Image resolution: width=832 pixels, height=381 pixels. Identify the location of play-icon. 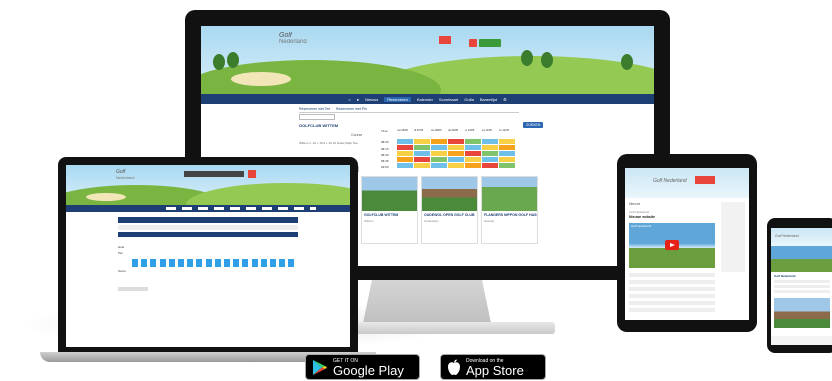
(672, 245).